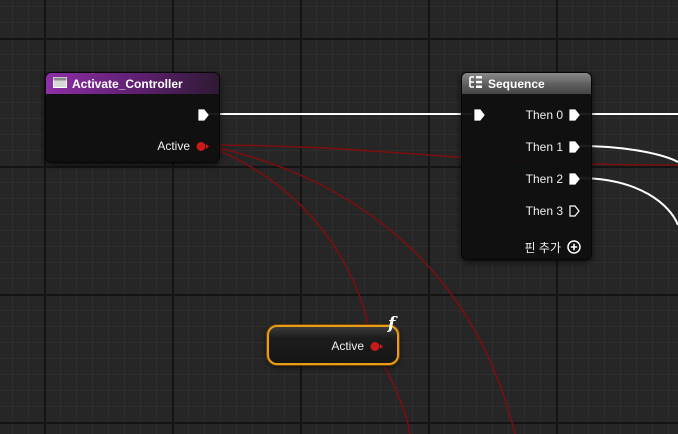  I want to click on add-pin-button: 핀 추가, so click(552, 247).